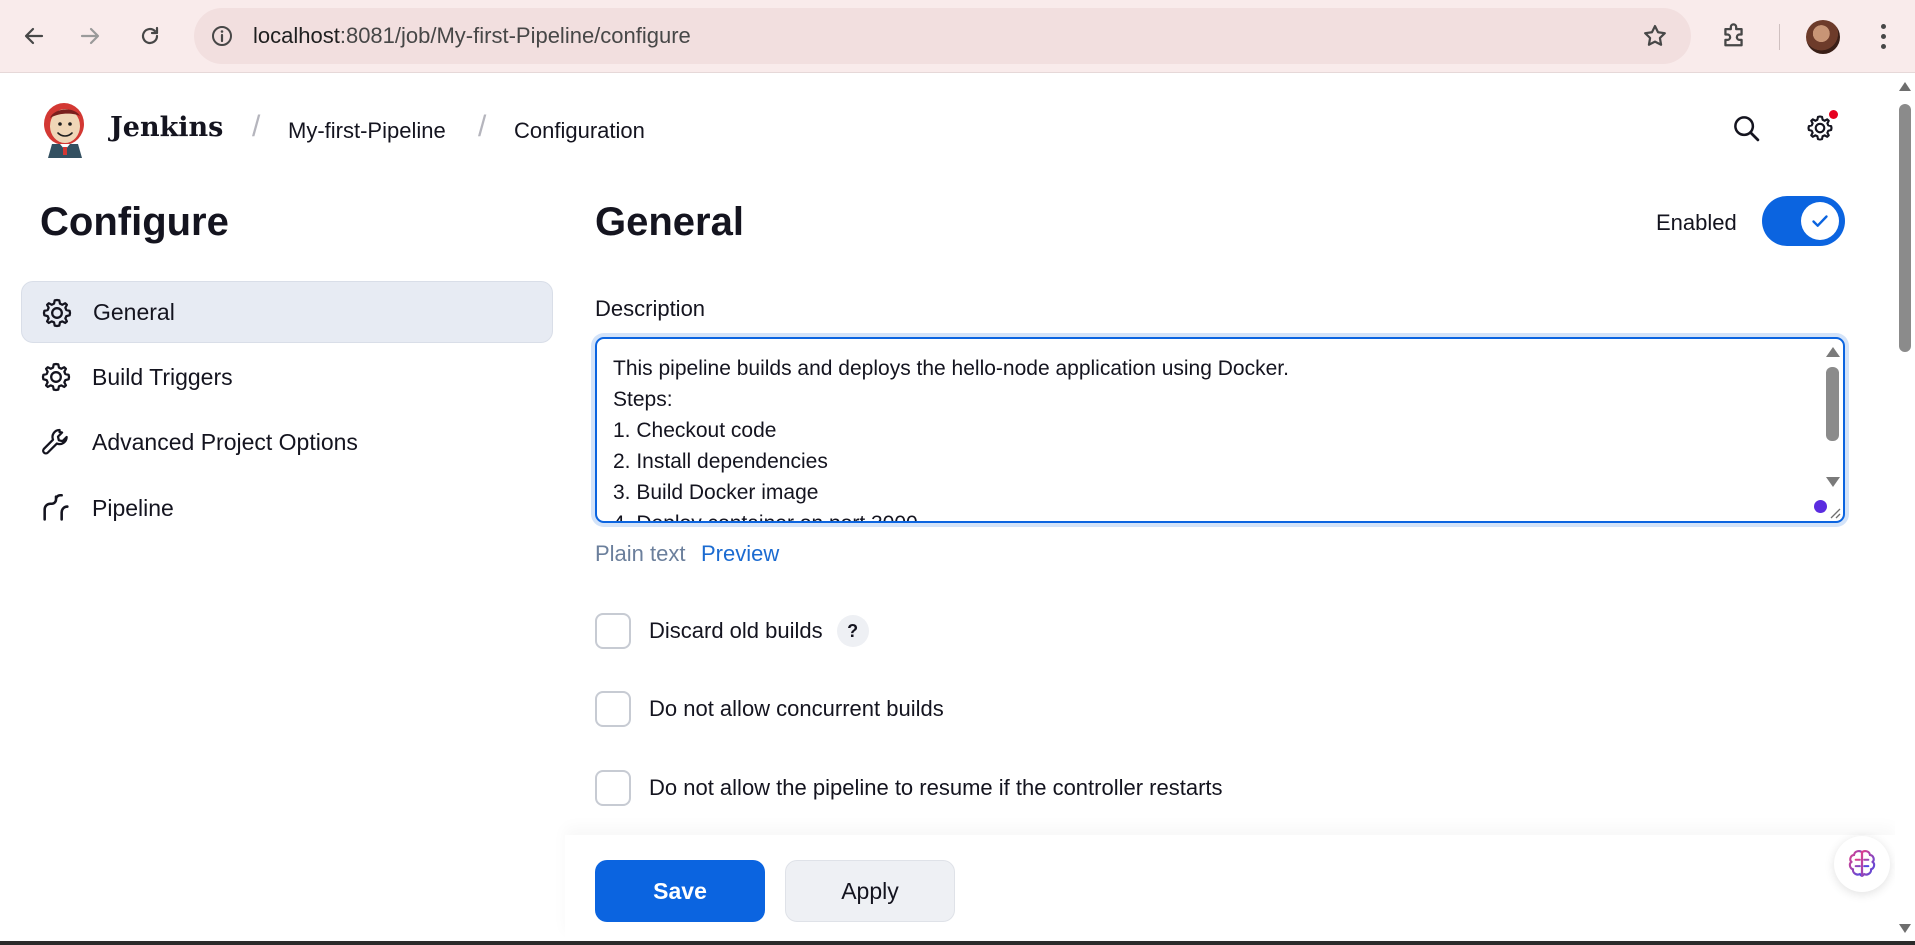 This screenshot has width=1915, height=945. What do you see at coordinates (796, 708) in the screenshot?
I see `option-label: Do not allow concurrent builds` at bounding box center [796, 708].